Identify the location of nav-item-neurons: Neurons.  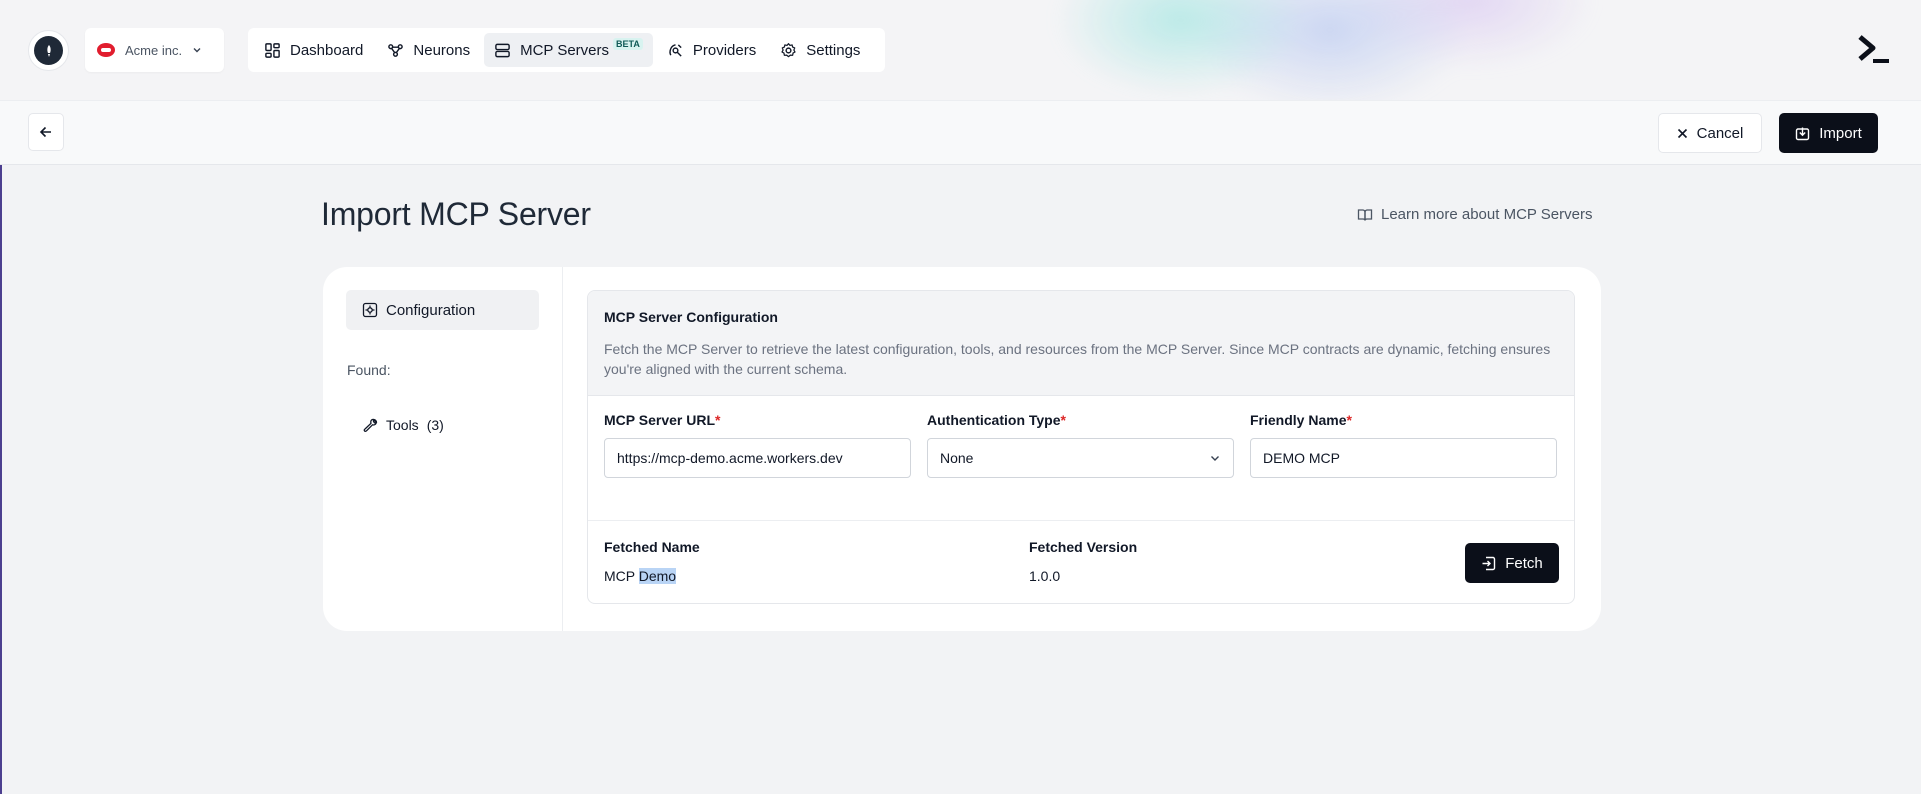
(428, 50).